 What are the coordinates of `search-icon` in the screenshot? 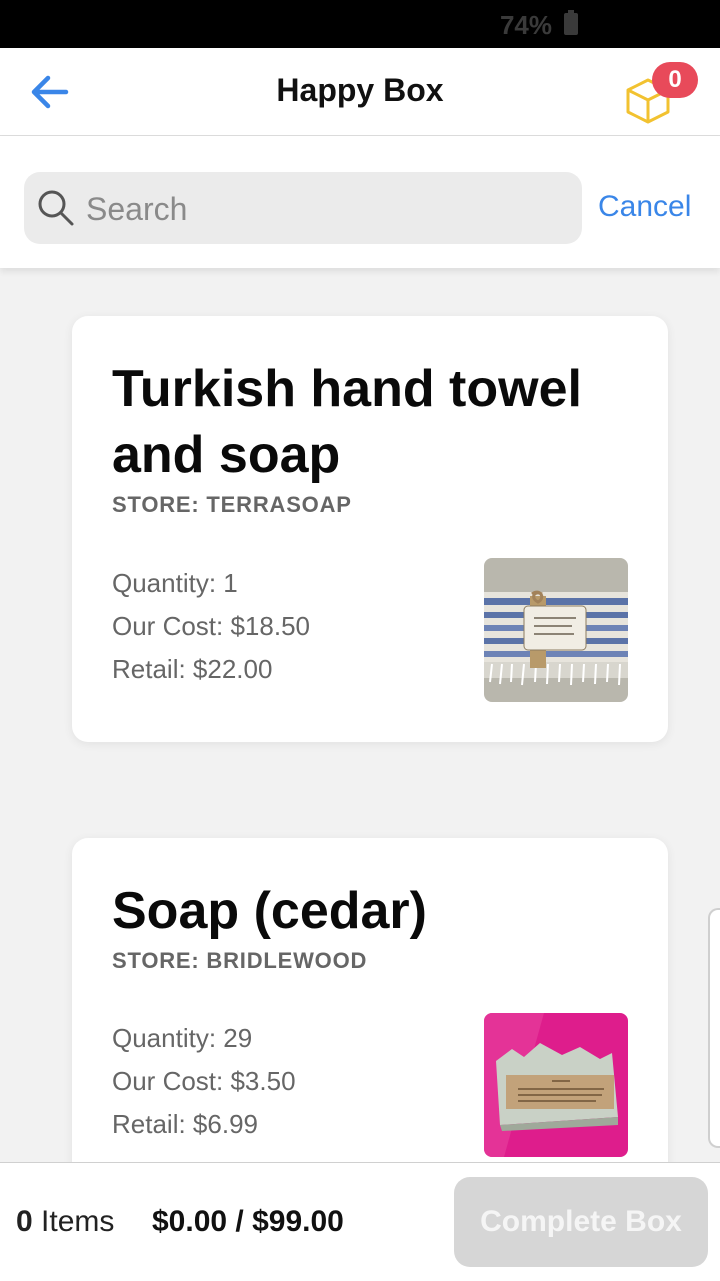 It's located at (56, 208).